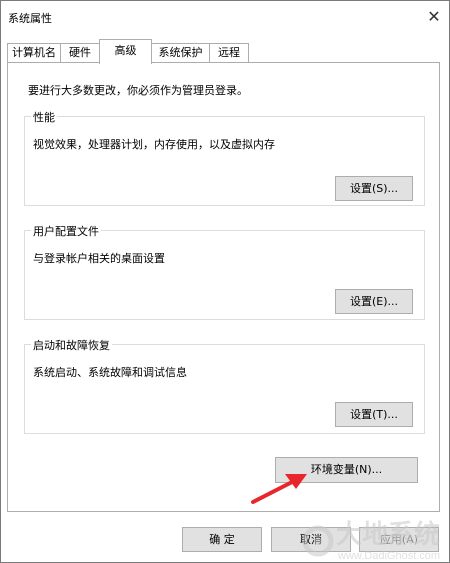 The width and height of the screenshot is (450, 563). Describe the element at coordinates (399, 539) in the screenshot. I see `apply-button: 应用(A)` at that location.